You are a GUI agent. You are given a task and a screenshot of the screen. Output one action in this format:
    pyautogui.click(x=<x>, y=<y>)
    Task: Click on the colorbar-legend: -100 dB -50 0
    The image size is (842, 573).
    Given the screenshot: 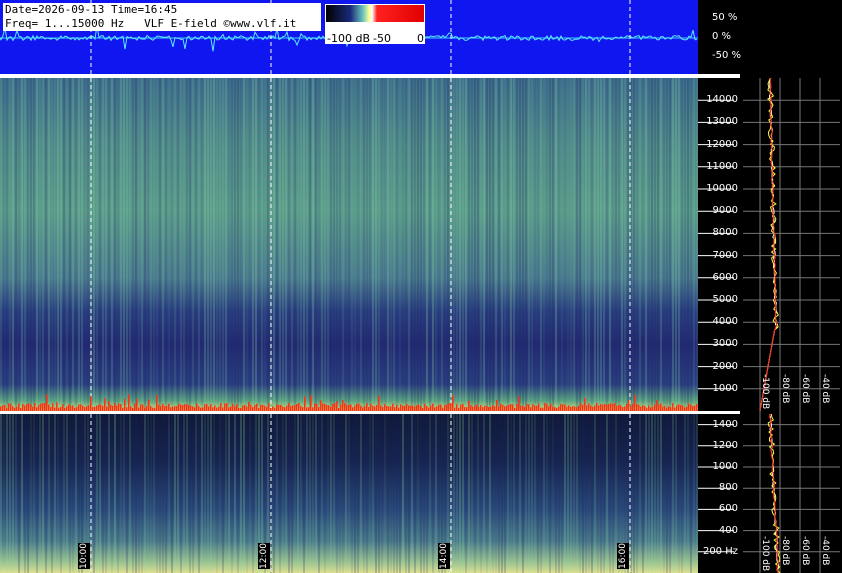 What is the action you would take?
    pyautogui.click(x=375, y=24)
    